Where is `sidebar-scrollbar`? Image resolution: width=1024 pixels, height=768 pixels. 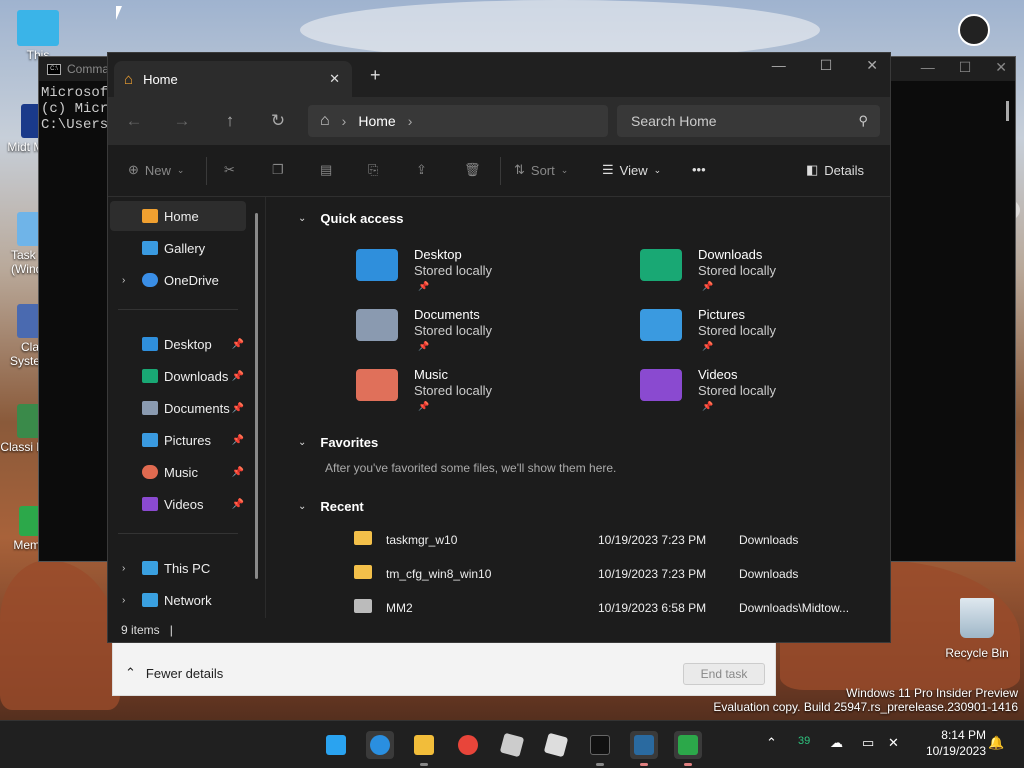
sidebar-scrollbar is located at coordinates (256, 396).